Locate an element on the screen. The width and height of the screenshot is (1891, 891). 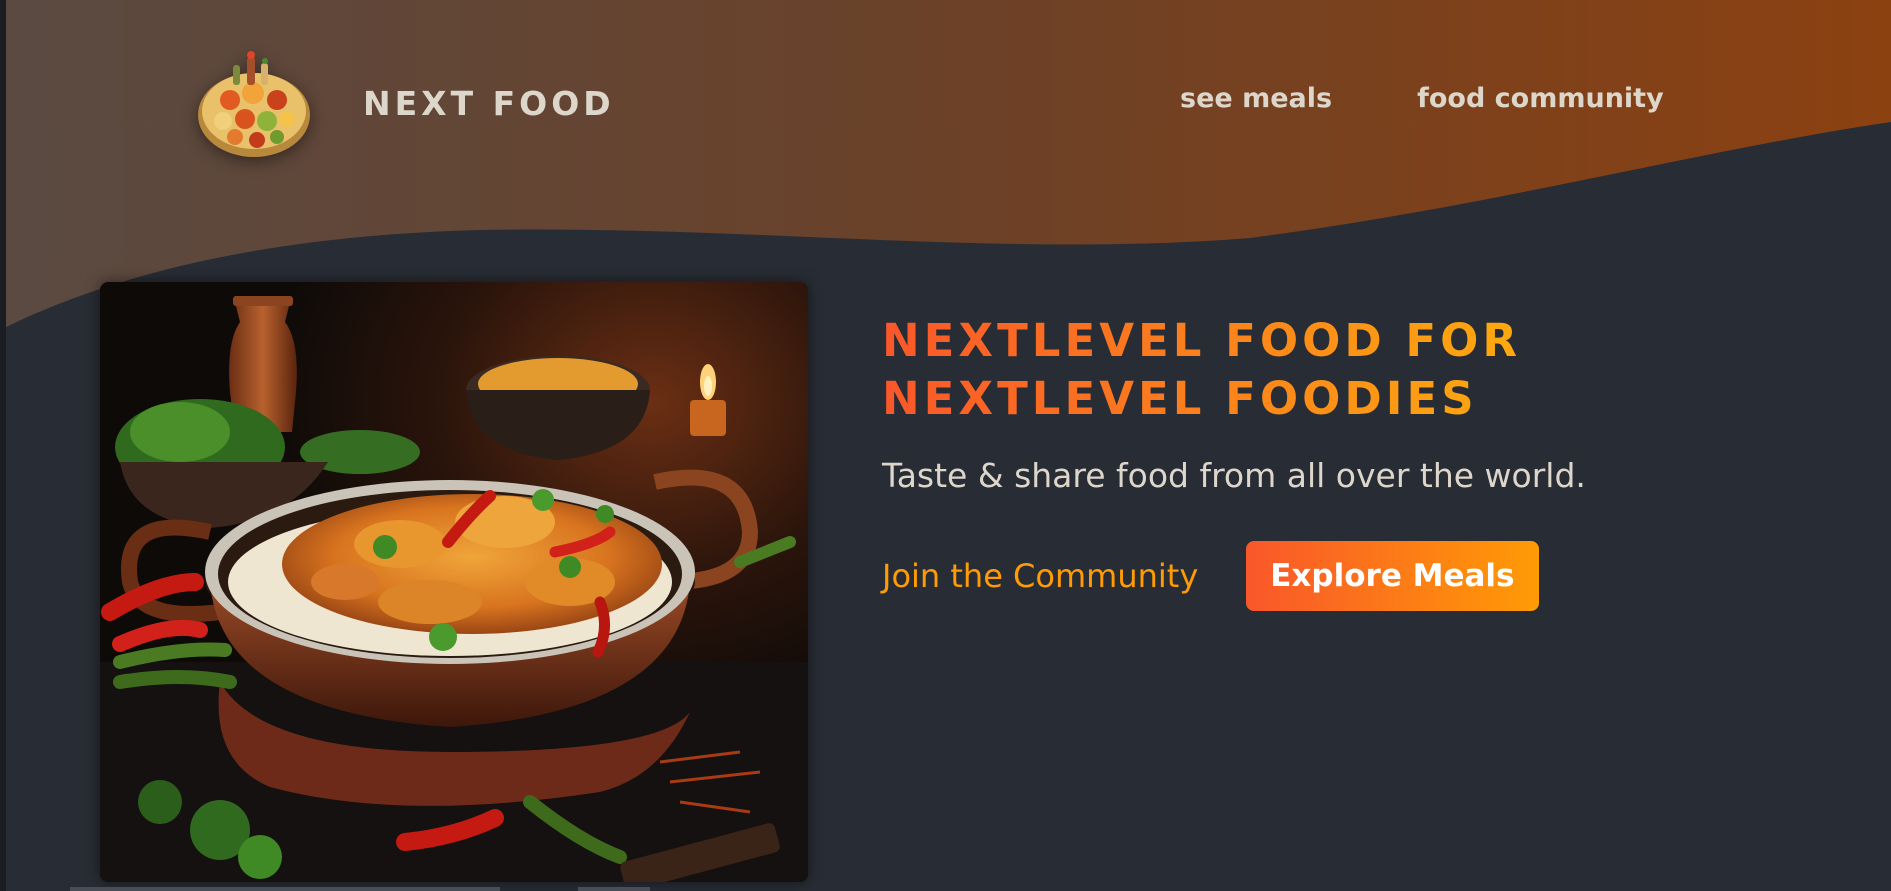
join-community-link: Join the Community is located at coordinates (1040, 576).